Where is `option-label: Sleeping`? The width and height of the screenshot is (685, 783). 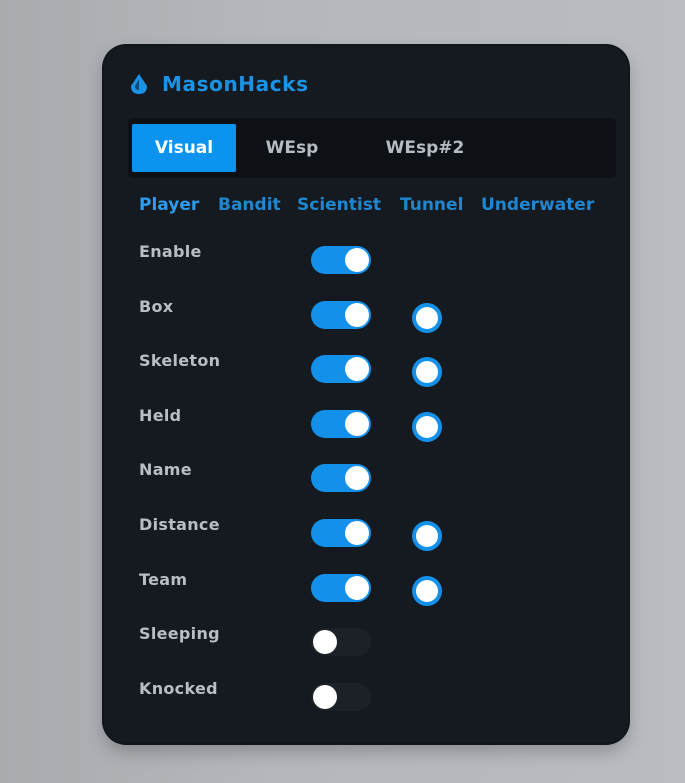 option-label: Sleeping is located at coordinates (179, 634).